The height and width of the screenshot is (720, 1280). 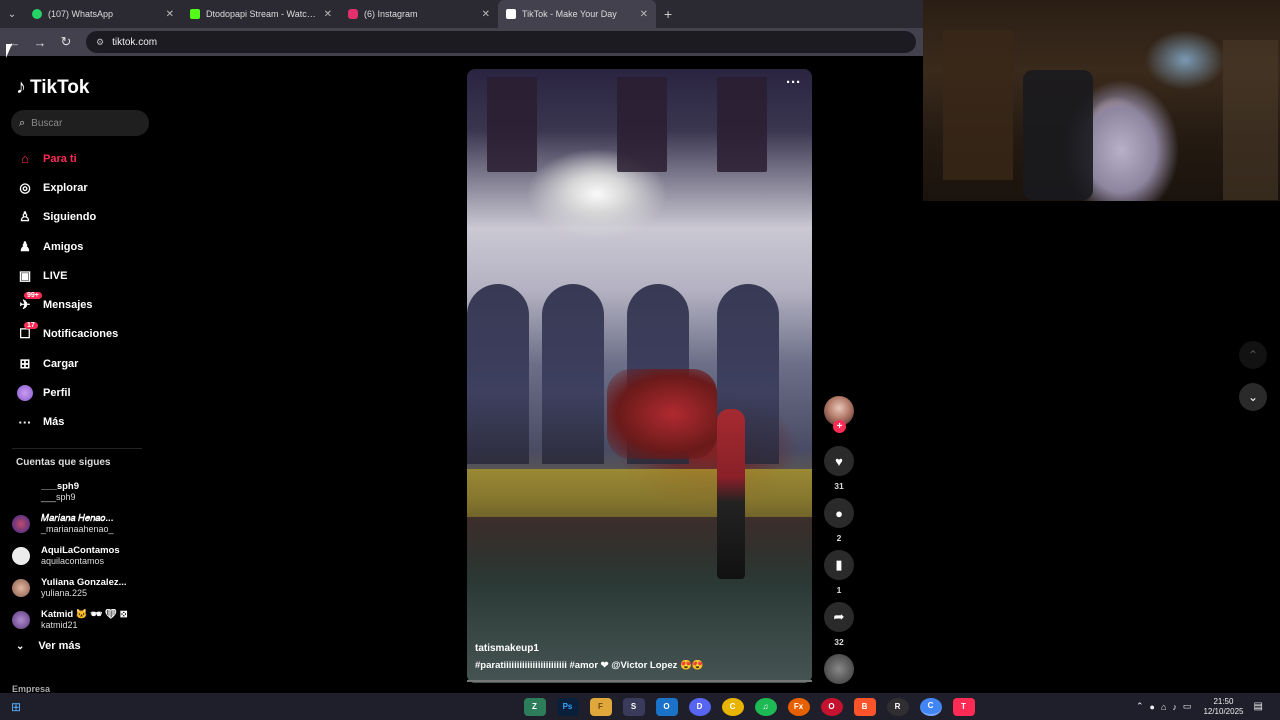 What do you see at coordinates (25, 246) in the screenshot?
I see `friends-icon: ♟` at bounding box center [25, 246].